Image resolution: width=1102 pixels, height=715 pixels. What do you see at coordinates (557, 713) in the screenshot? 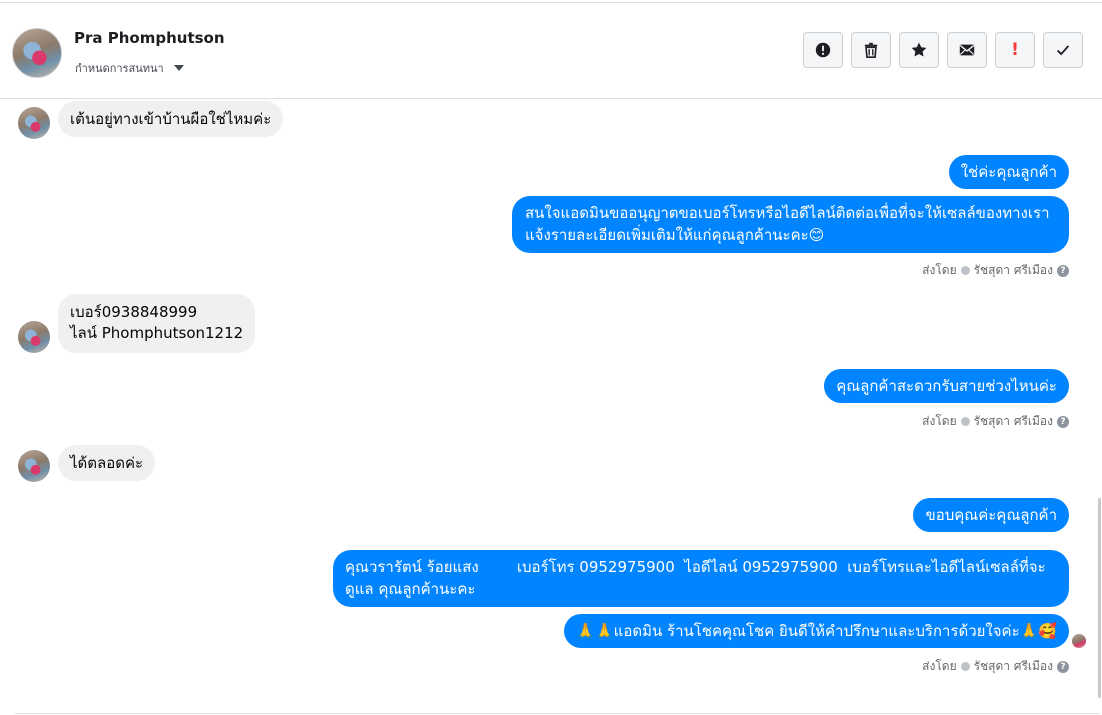
I see `composer-divider` at bounding box center [557, 713].